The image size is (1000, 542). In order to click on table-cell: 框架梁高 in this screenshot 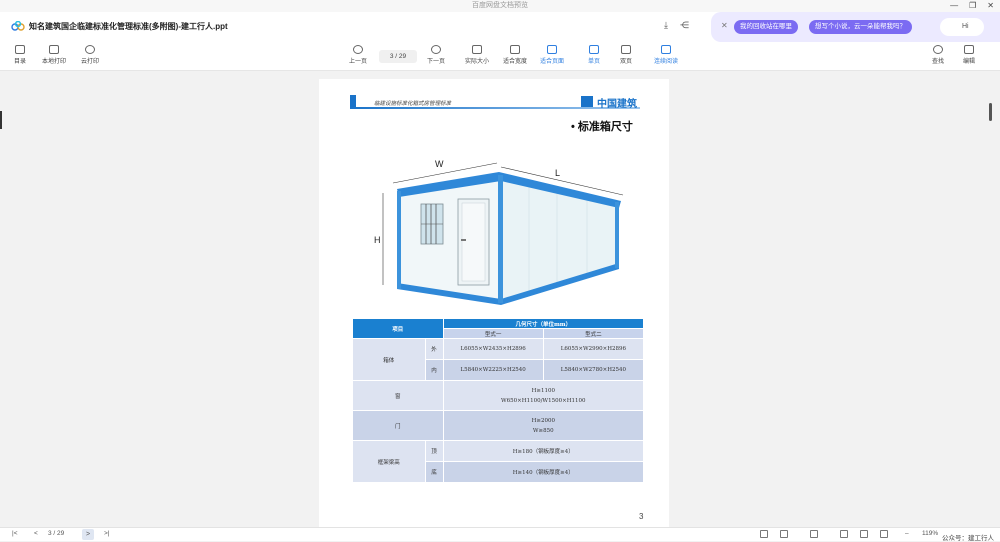, I will do `click(389, 461)`.